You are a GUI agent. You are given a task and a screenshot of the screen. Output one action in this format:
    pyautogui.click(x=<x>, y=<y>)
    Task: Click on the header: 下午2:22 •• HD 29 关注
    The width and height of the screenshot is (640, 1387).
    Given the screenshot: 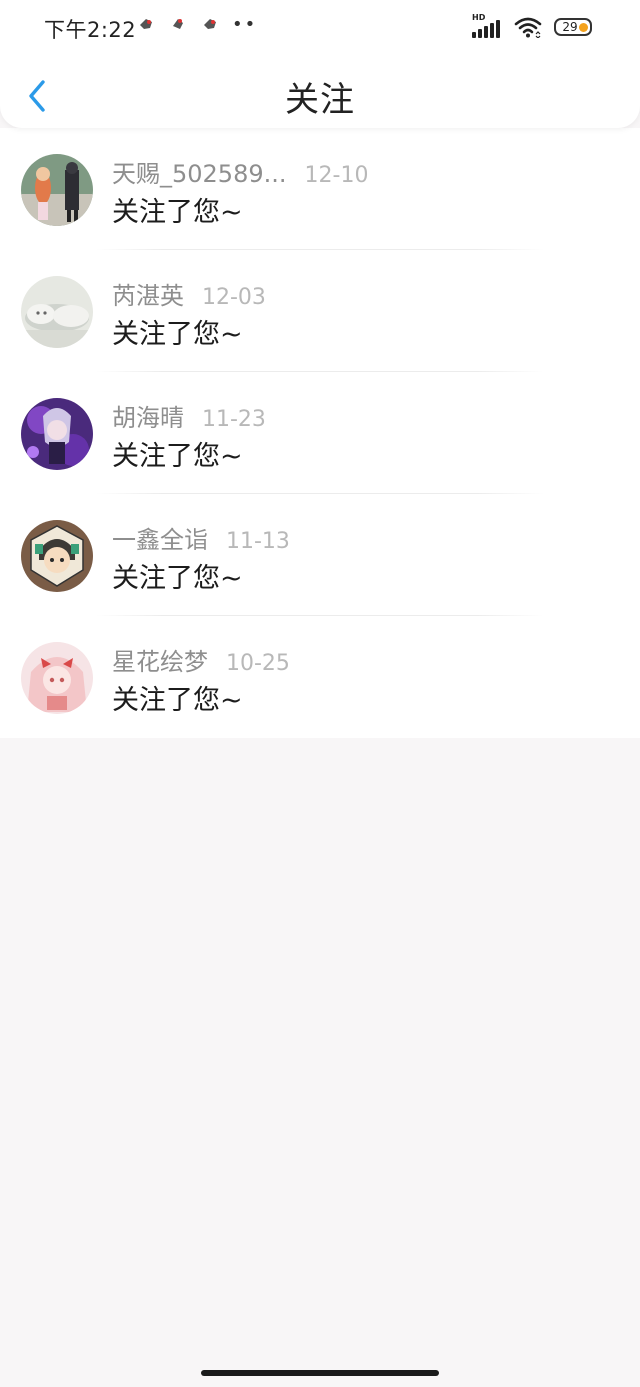 What is the action you would take?
    pyautogui.click(x=320, y=64)
    